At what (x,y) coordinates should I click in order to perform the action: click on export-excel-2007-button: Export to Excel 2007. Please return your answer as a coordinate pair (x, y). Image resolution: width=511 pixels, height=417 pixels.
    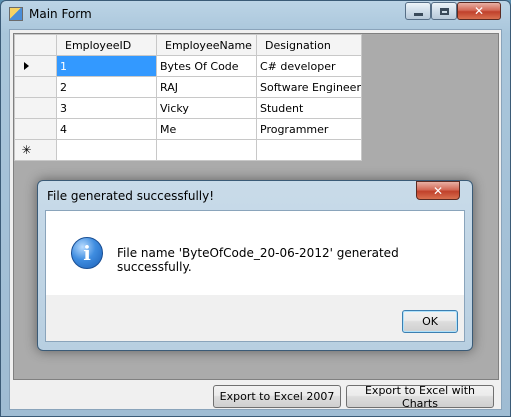
    Looking at the image, I should click on (277, 396).